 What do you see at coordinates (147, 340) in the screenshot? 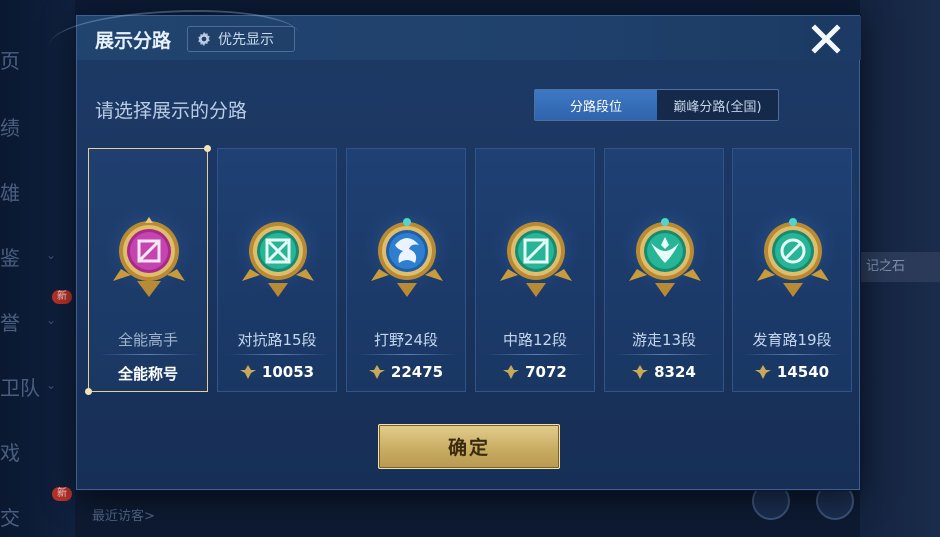
I see `lane-card-label: 全能高手` at bounding box center [147, 340].